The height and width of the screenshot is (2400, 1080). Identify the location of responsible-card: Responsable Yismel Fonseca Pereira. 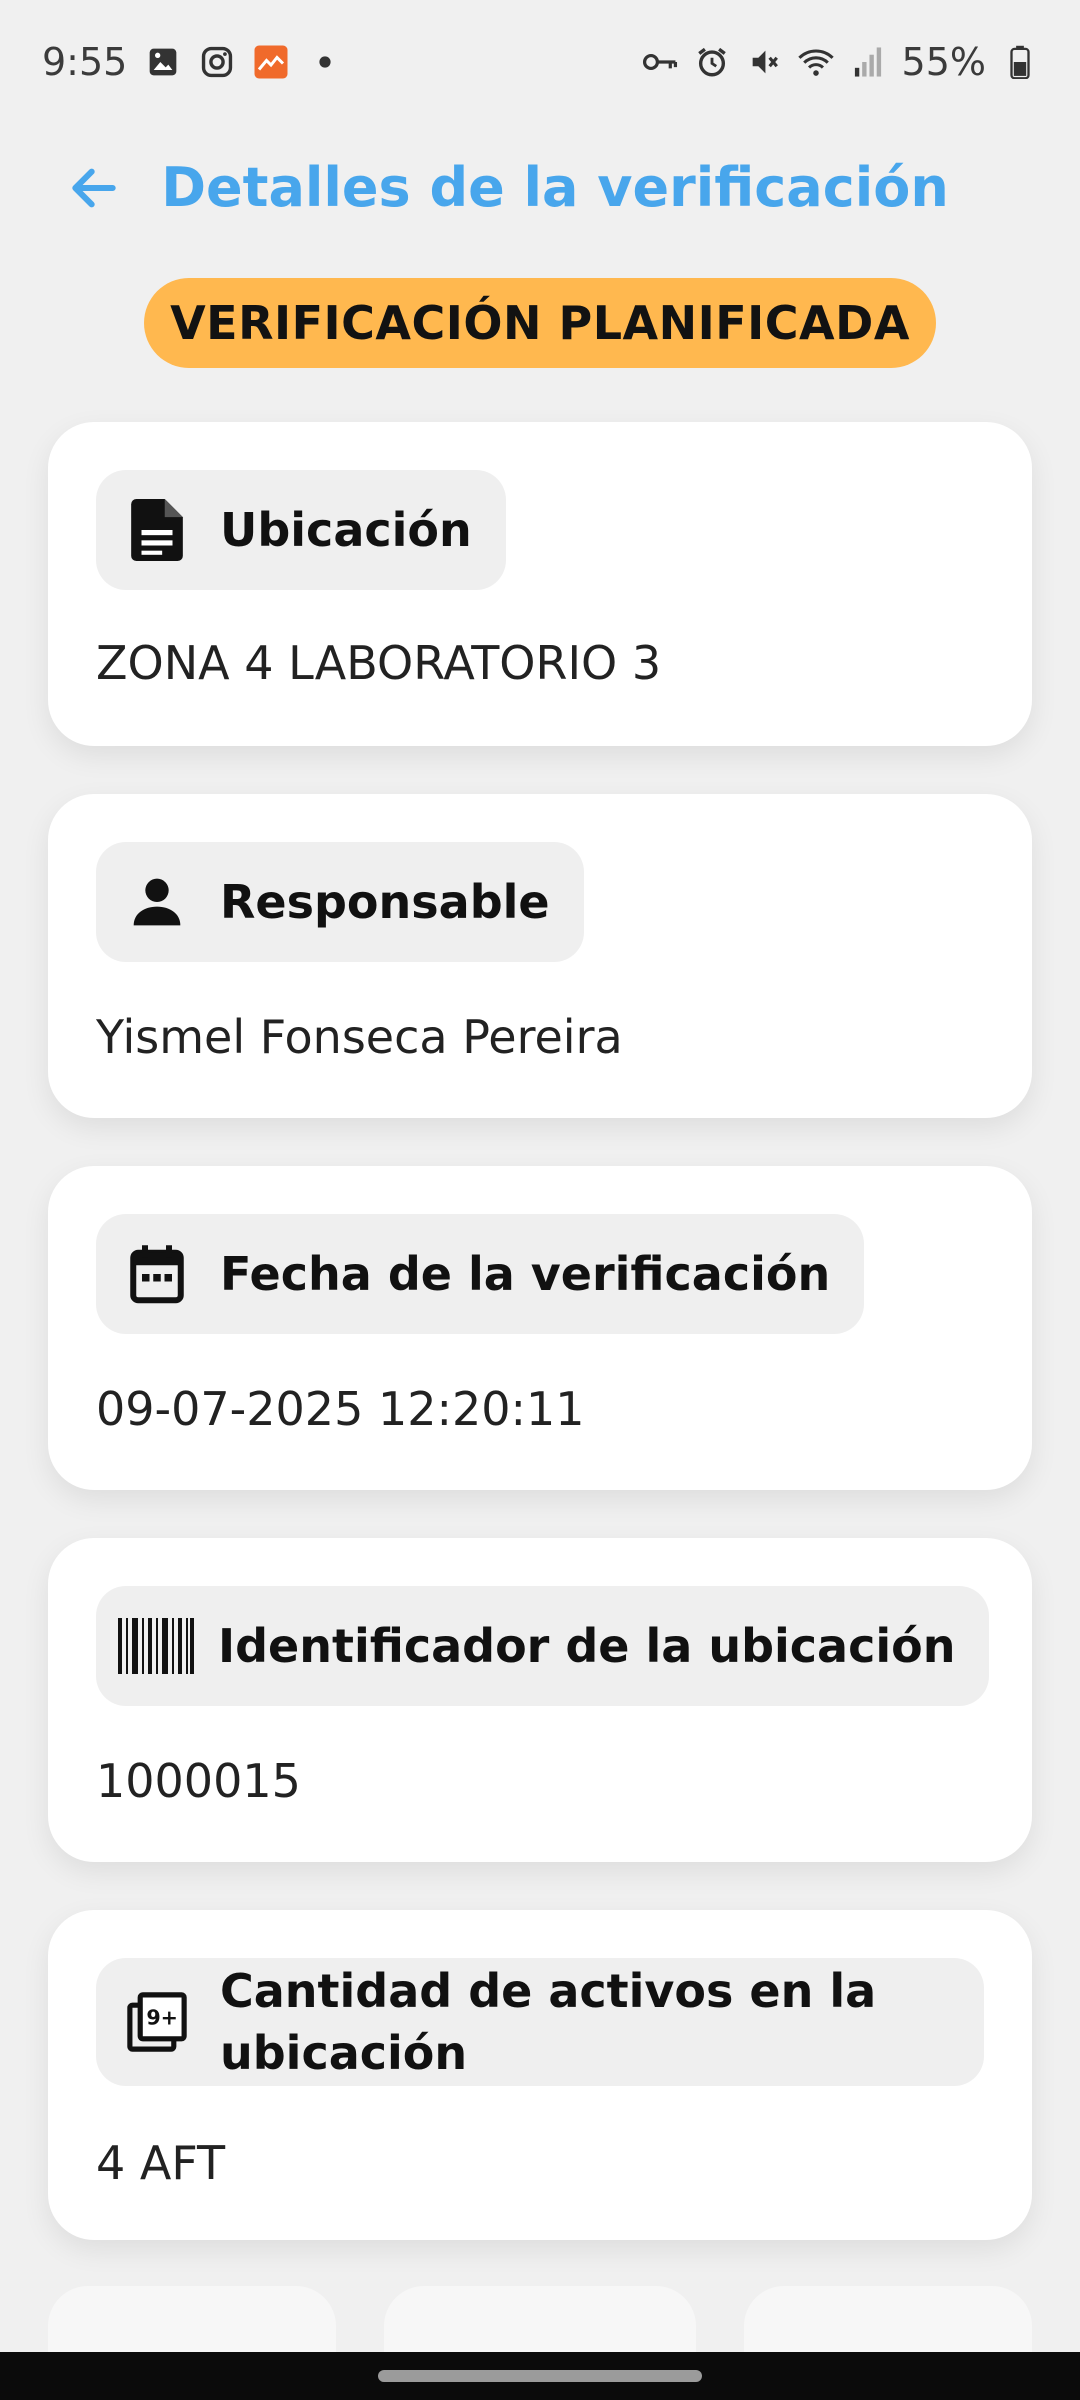
(540, 956).